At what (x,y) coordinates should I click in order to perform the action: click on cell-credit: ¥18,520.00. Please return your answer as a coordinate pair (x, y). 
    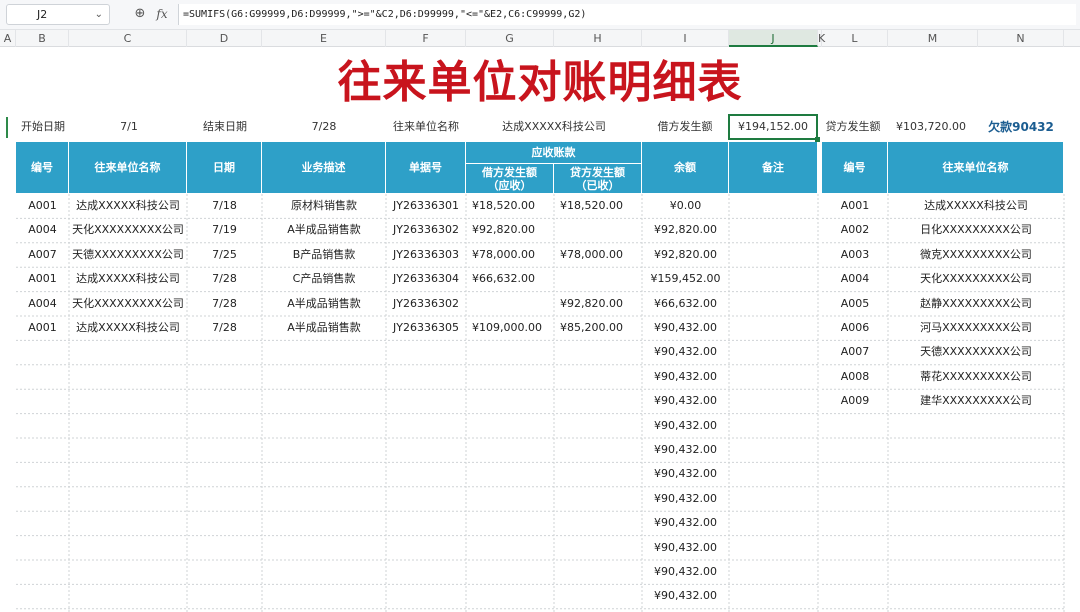
    Looking at the image, I should click on (598, 206).